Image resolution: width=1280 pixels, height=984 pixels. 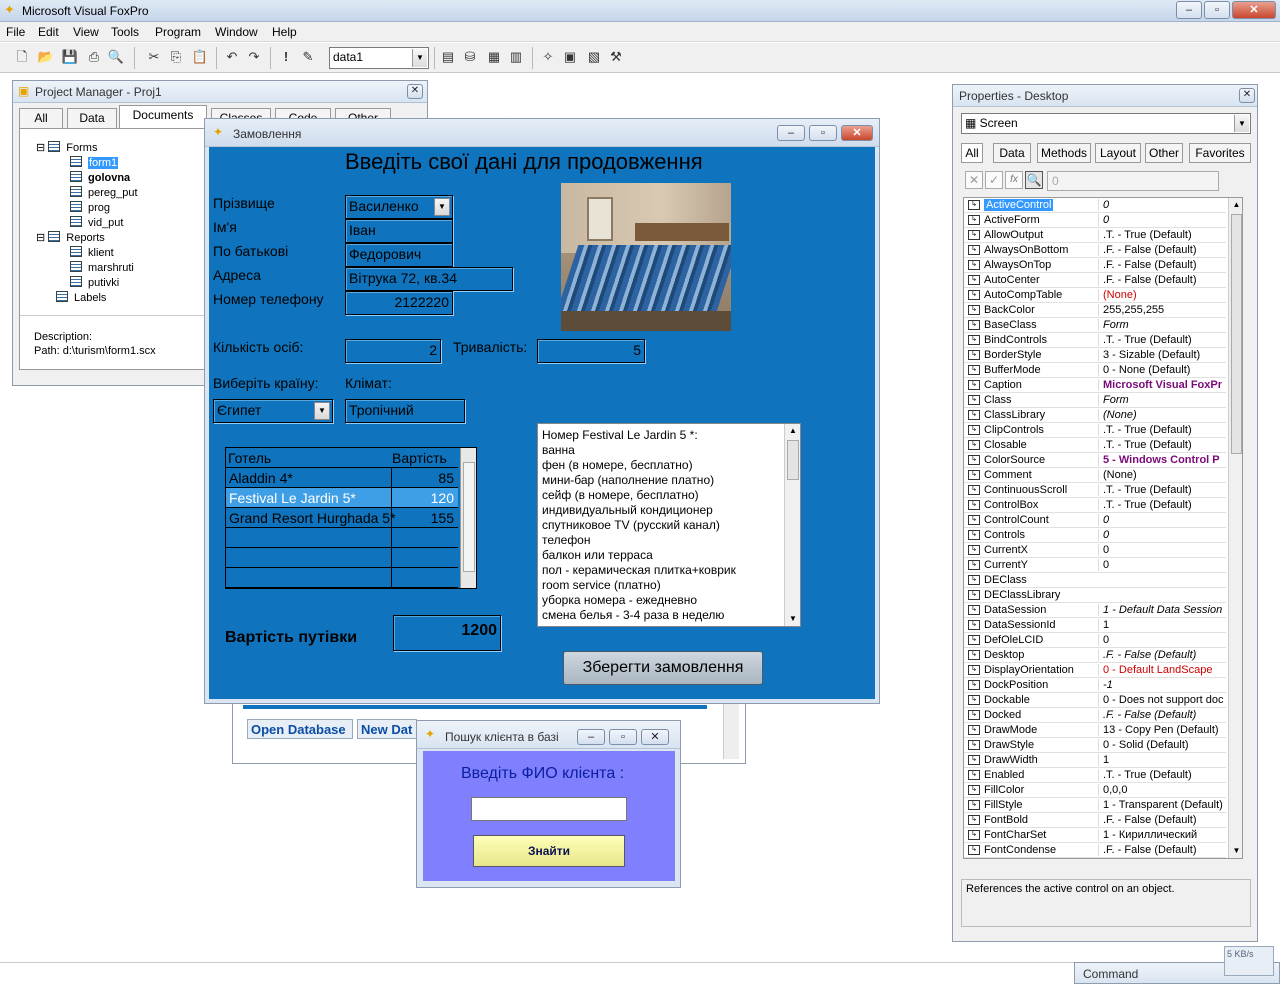 What do you see at coordinates (1095, 460) in the screenshot?
I see `property-row: ↳ ColorSource 5 - Windows Control P` at bounding box center [1095, 460].